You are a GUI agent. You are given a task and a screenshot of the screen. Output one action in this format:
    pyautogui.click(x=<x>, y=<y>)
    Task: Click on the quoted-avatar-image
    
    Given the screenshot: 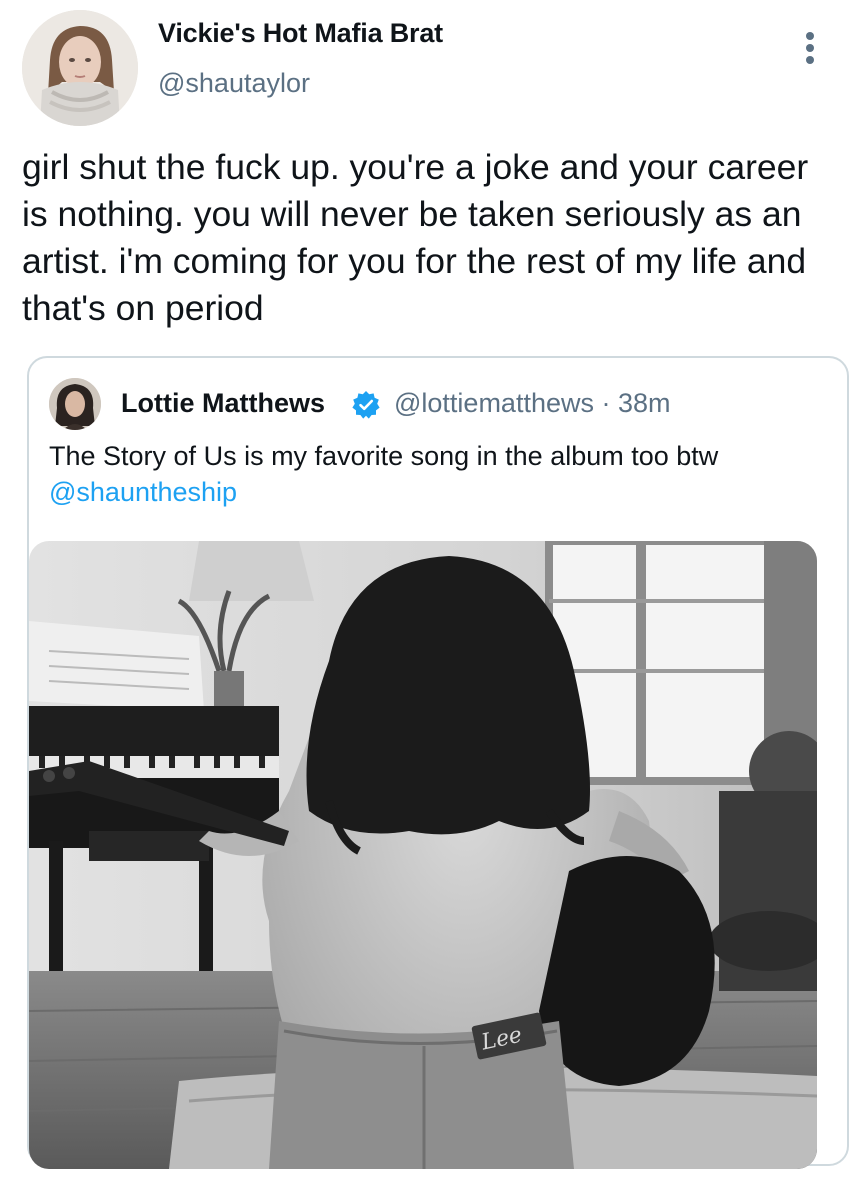 What is the action you would take?
    pyautogui.click(x=75, y=404)
    